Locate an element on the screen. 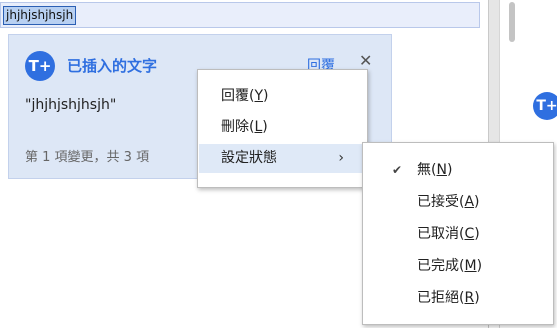 The height and width of the screenshot is (328, 557). status-item-label: 已取消 is located at coordinates (438, 234).